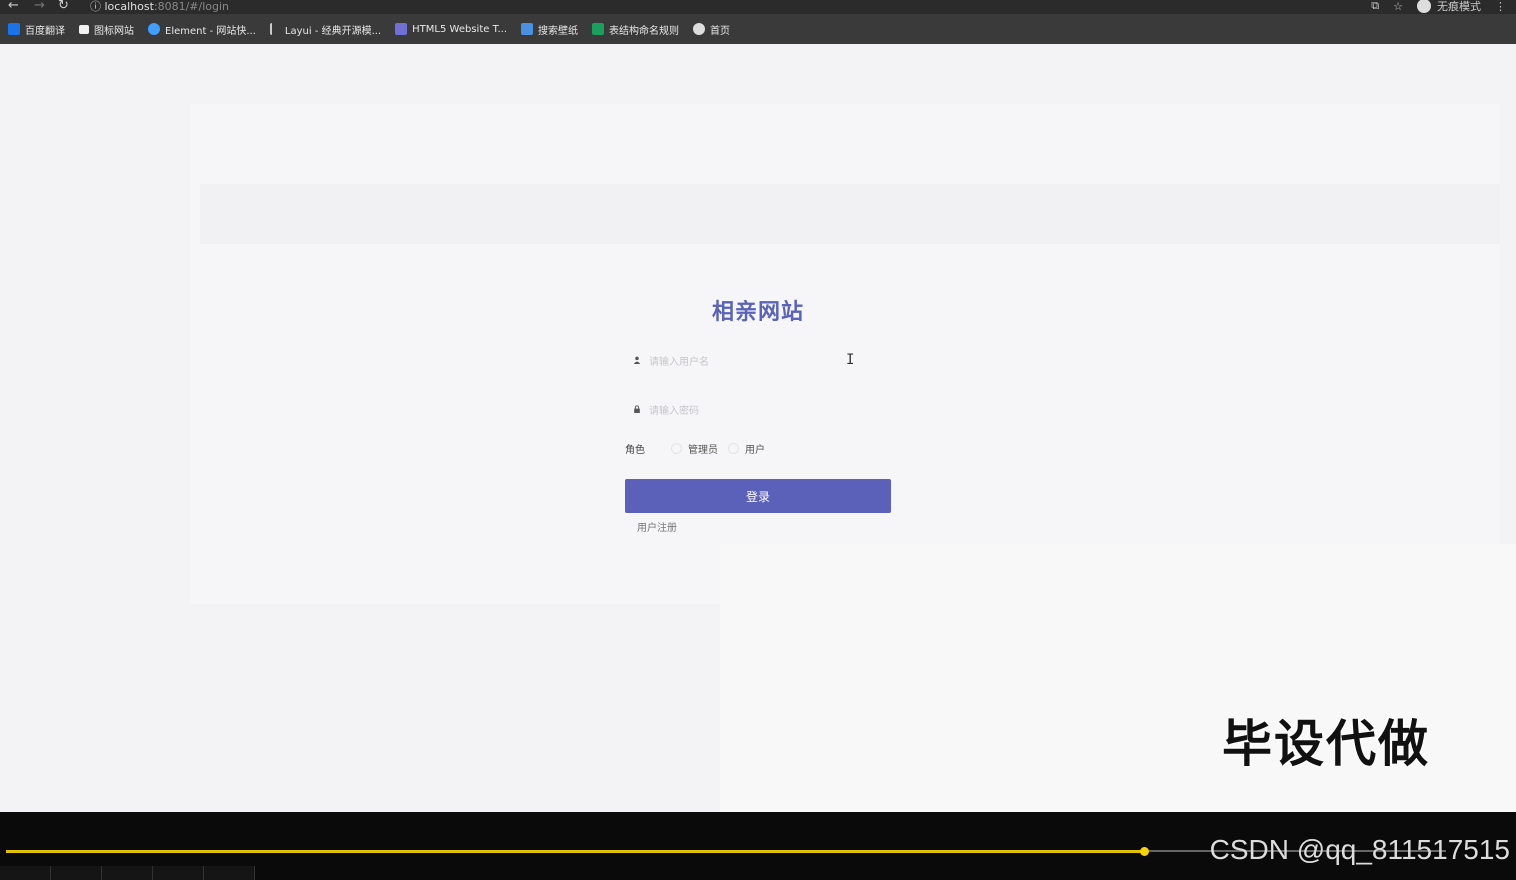 The height and width of the screenshot is (880, 1516). I want to click on password-placeholder: 请输入密码, so click(674, 411).